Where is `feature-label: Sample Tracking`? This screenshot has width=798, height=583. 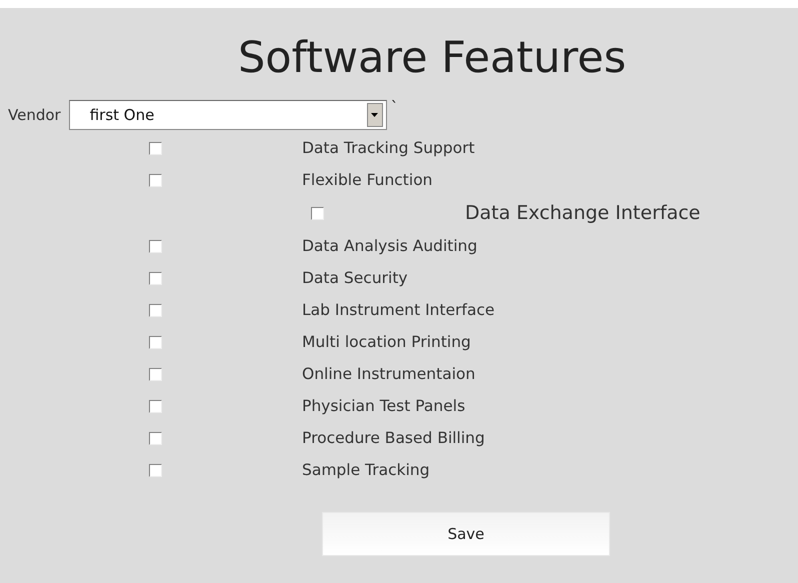
feature-label: Sample Tracking is located at coordinates (366, 470).